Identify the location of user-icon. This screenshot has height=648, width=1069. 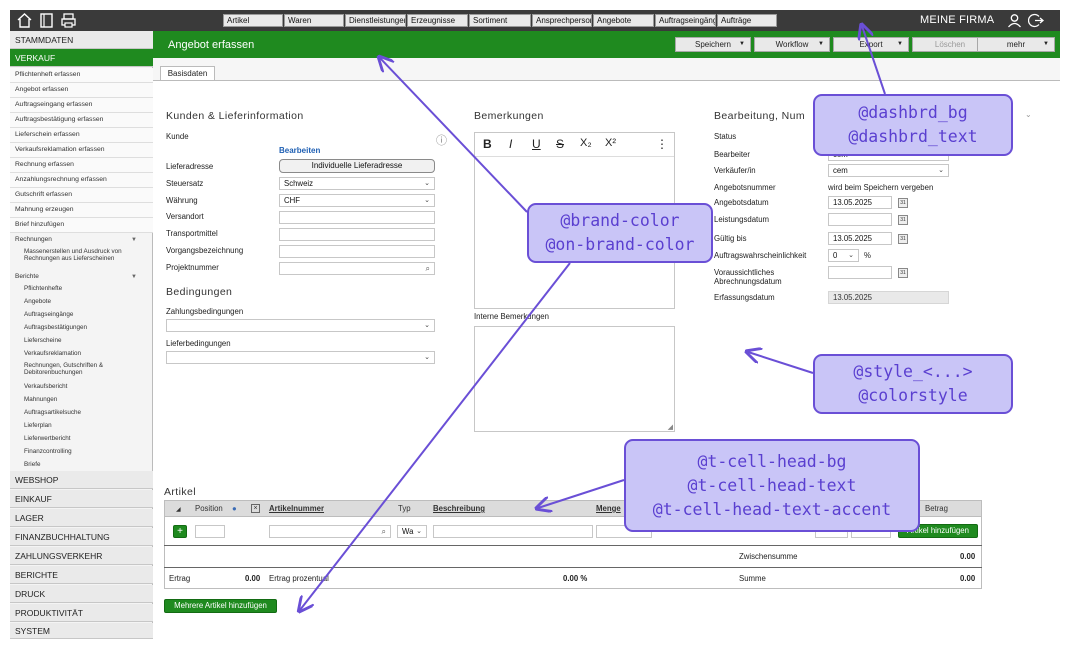
(1014, 20).